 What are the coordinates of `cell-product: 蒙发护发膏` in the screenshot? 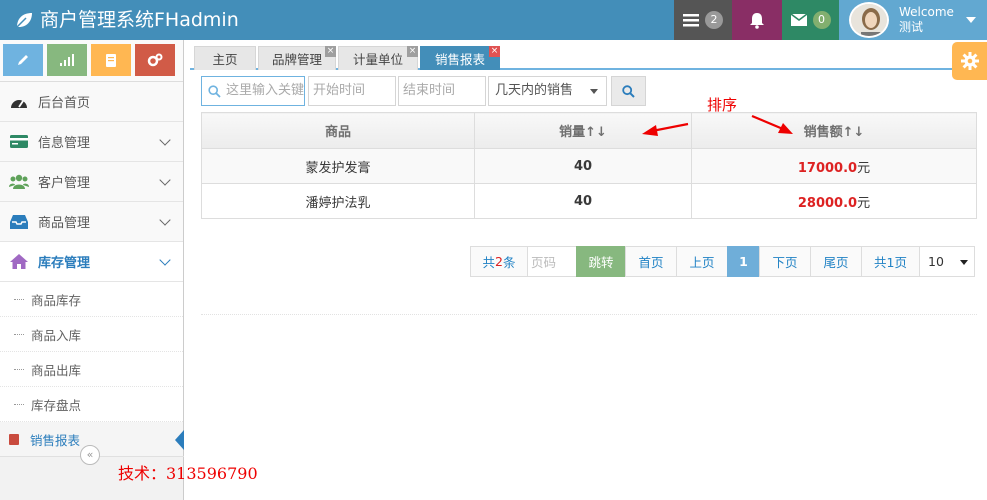 It's located at (338, 166).